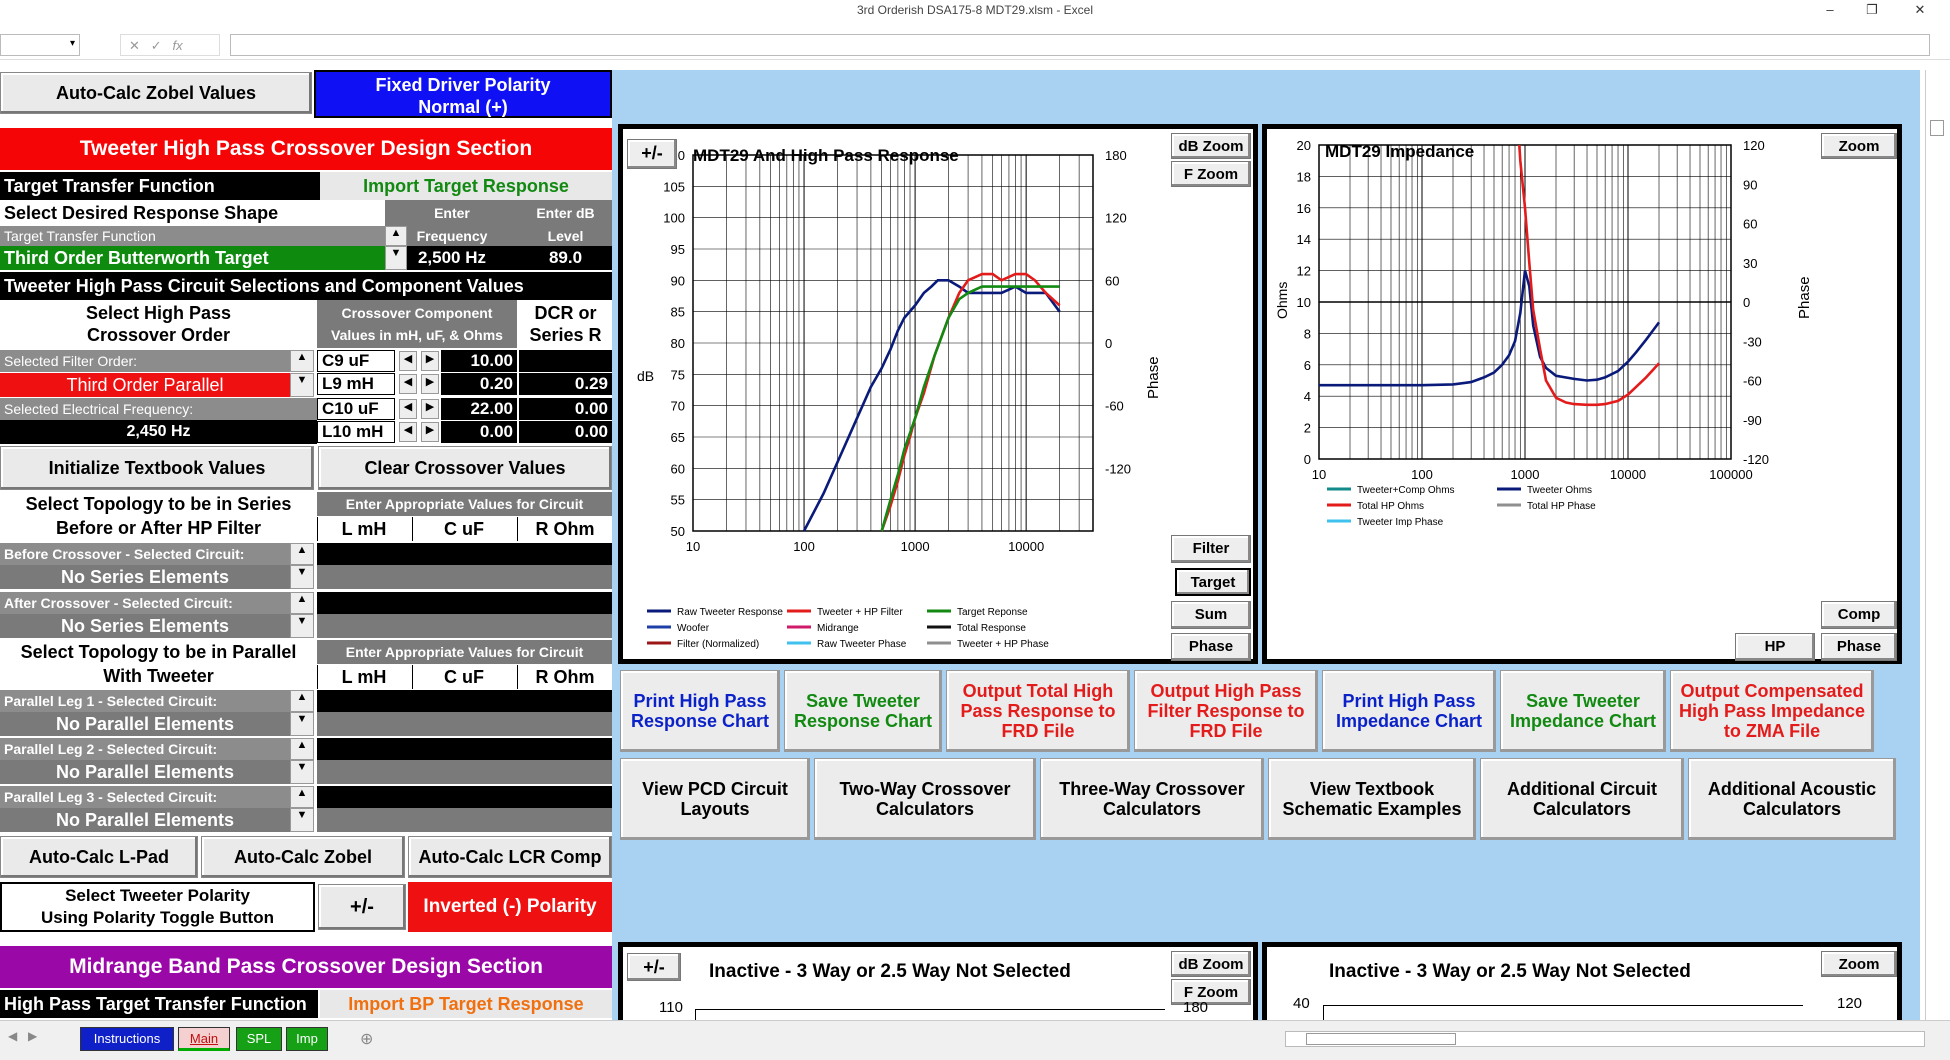 The width and height of the screenshot is (1950, 1060). What do you see at coordinates (565, 361) in the screenshot?
I see `dcr-input` at bounding box center [565, 361].